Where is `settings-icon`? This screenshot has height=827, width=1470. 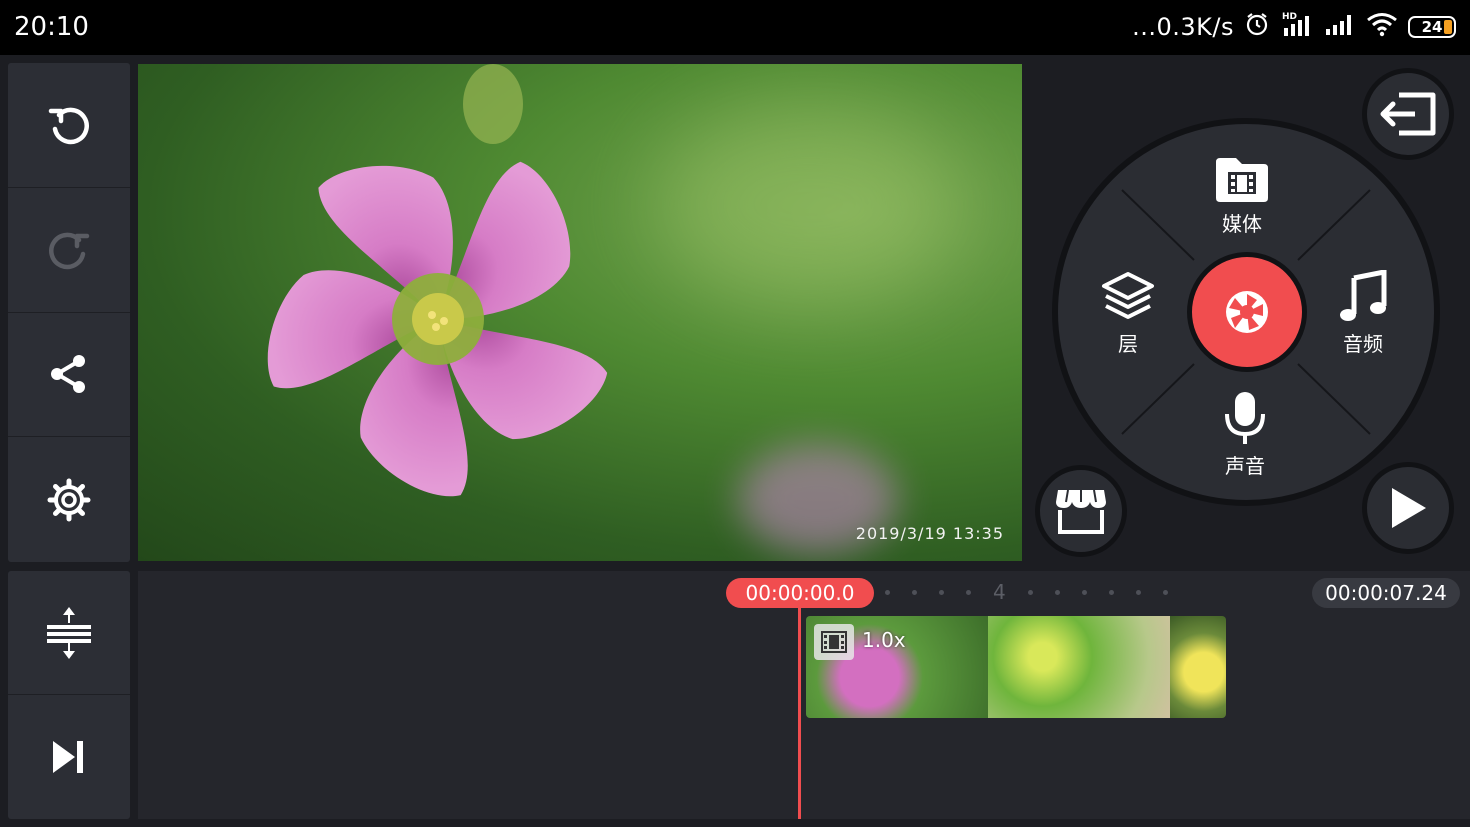 settings-icon is located at coordinates (69, 500).